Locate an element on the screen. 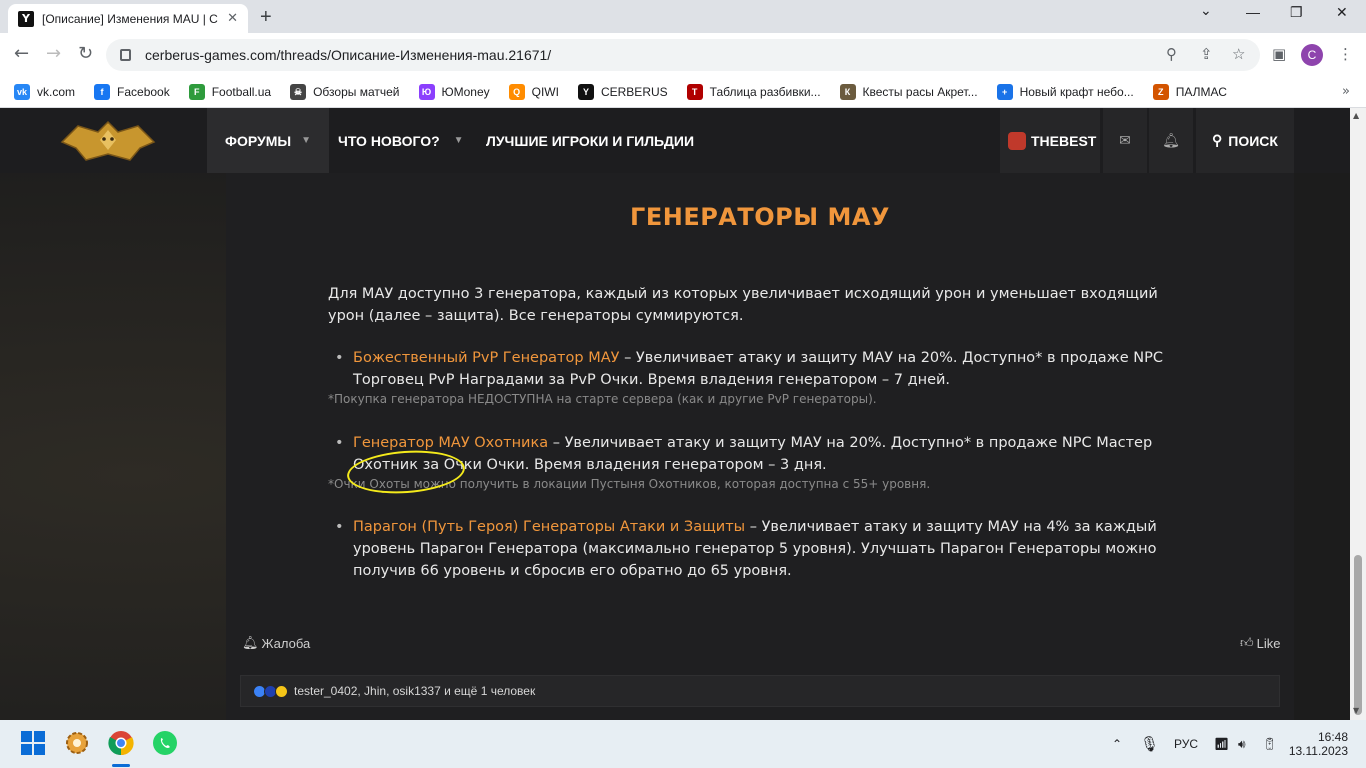 The image size is (1366, 768). clock-date: 13.11.2023 is located at coordinates (1318, 751).